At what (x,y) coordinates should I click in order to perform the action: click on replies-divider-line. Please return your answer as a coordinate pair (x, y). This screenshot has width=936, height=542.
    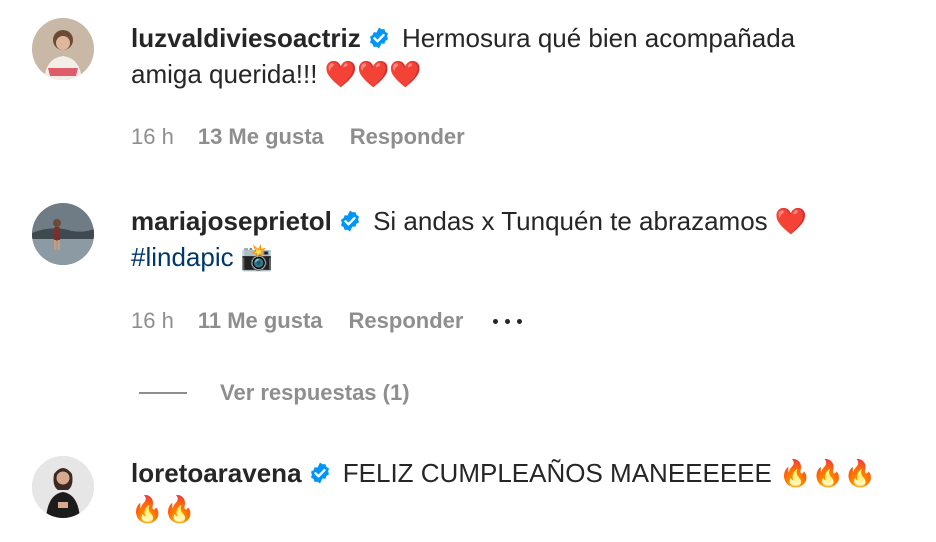
    Looking at the image, I should click on (163, 393).